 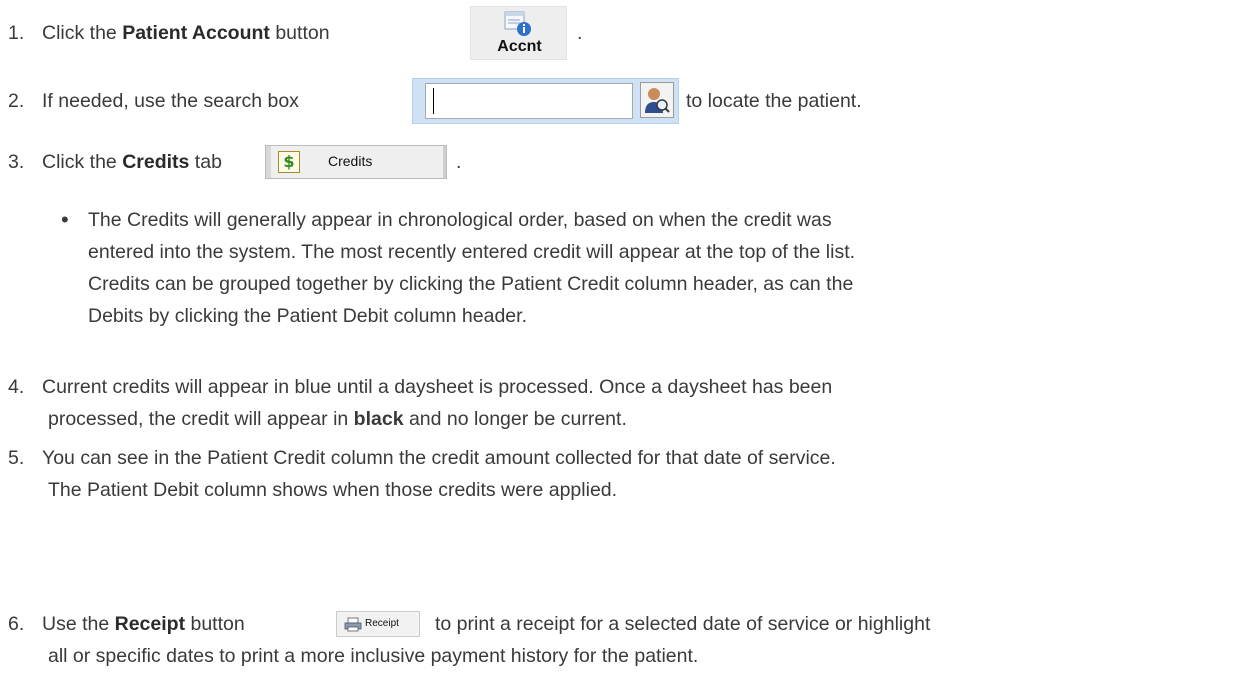 I want to click on patient-account-info-icon, so click(x=517, y=23).